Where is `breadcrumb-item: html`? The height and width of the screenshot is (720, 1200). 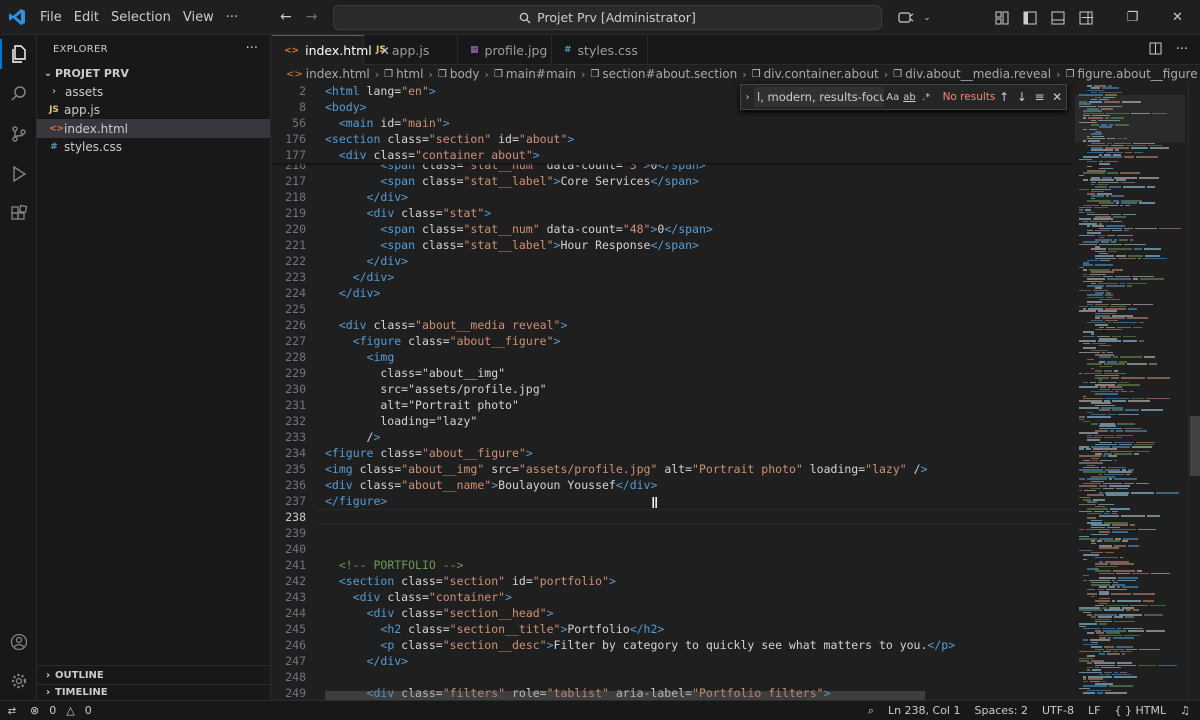
breadcrumb-item: html is located at coordinates (409, 74).